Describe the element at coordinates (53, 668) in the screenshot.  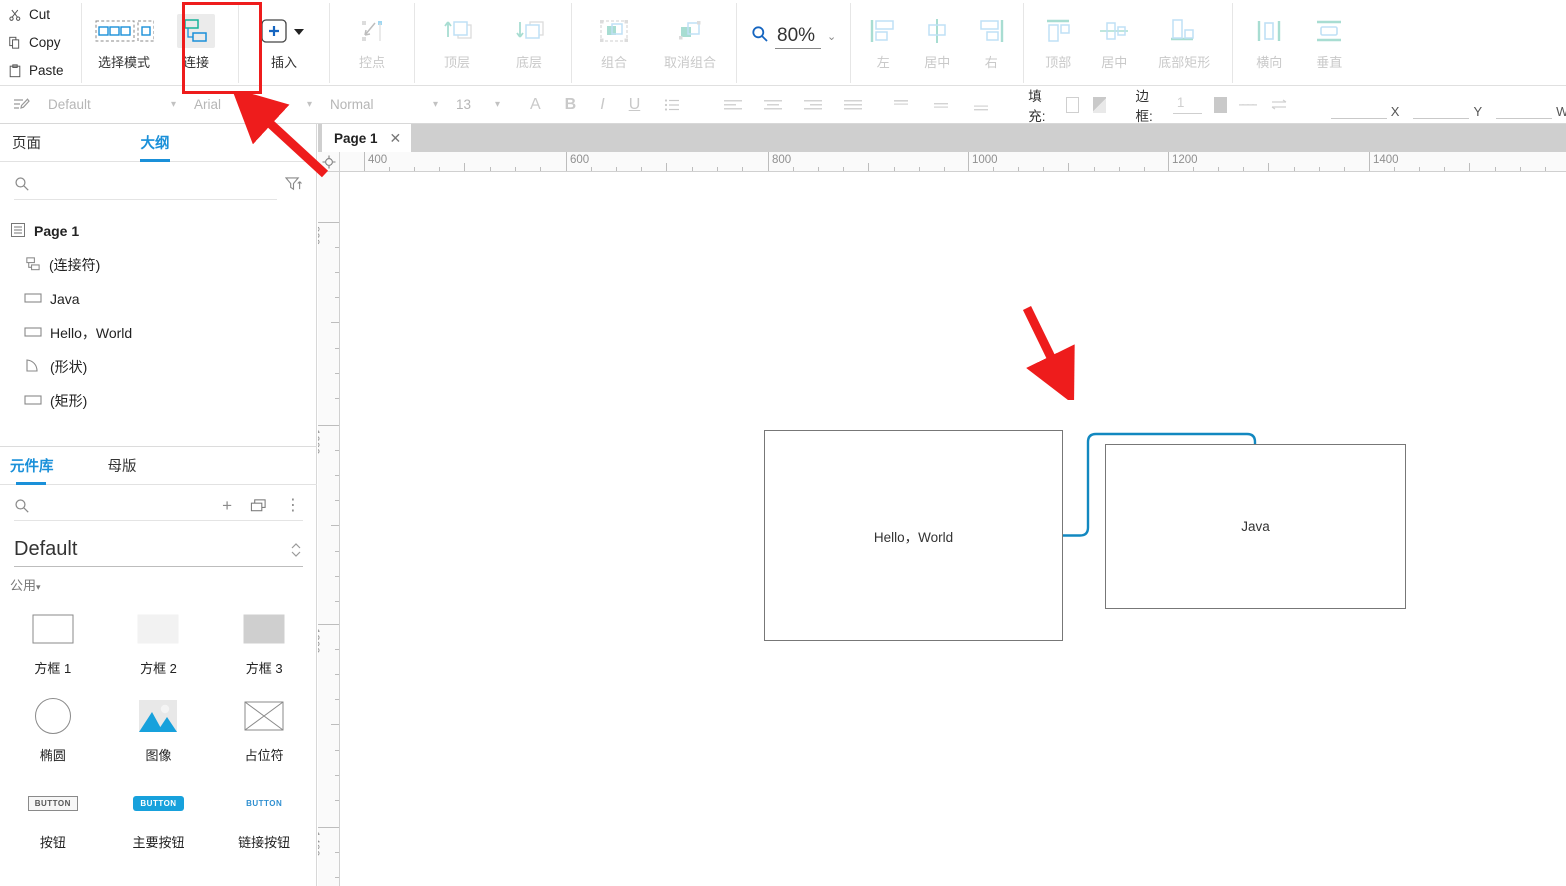
I see `shape-item-box1-label: 方框 1` at that location.